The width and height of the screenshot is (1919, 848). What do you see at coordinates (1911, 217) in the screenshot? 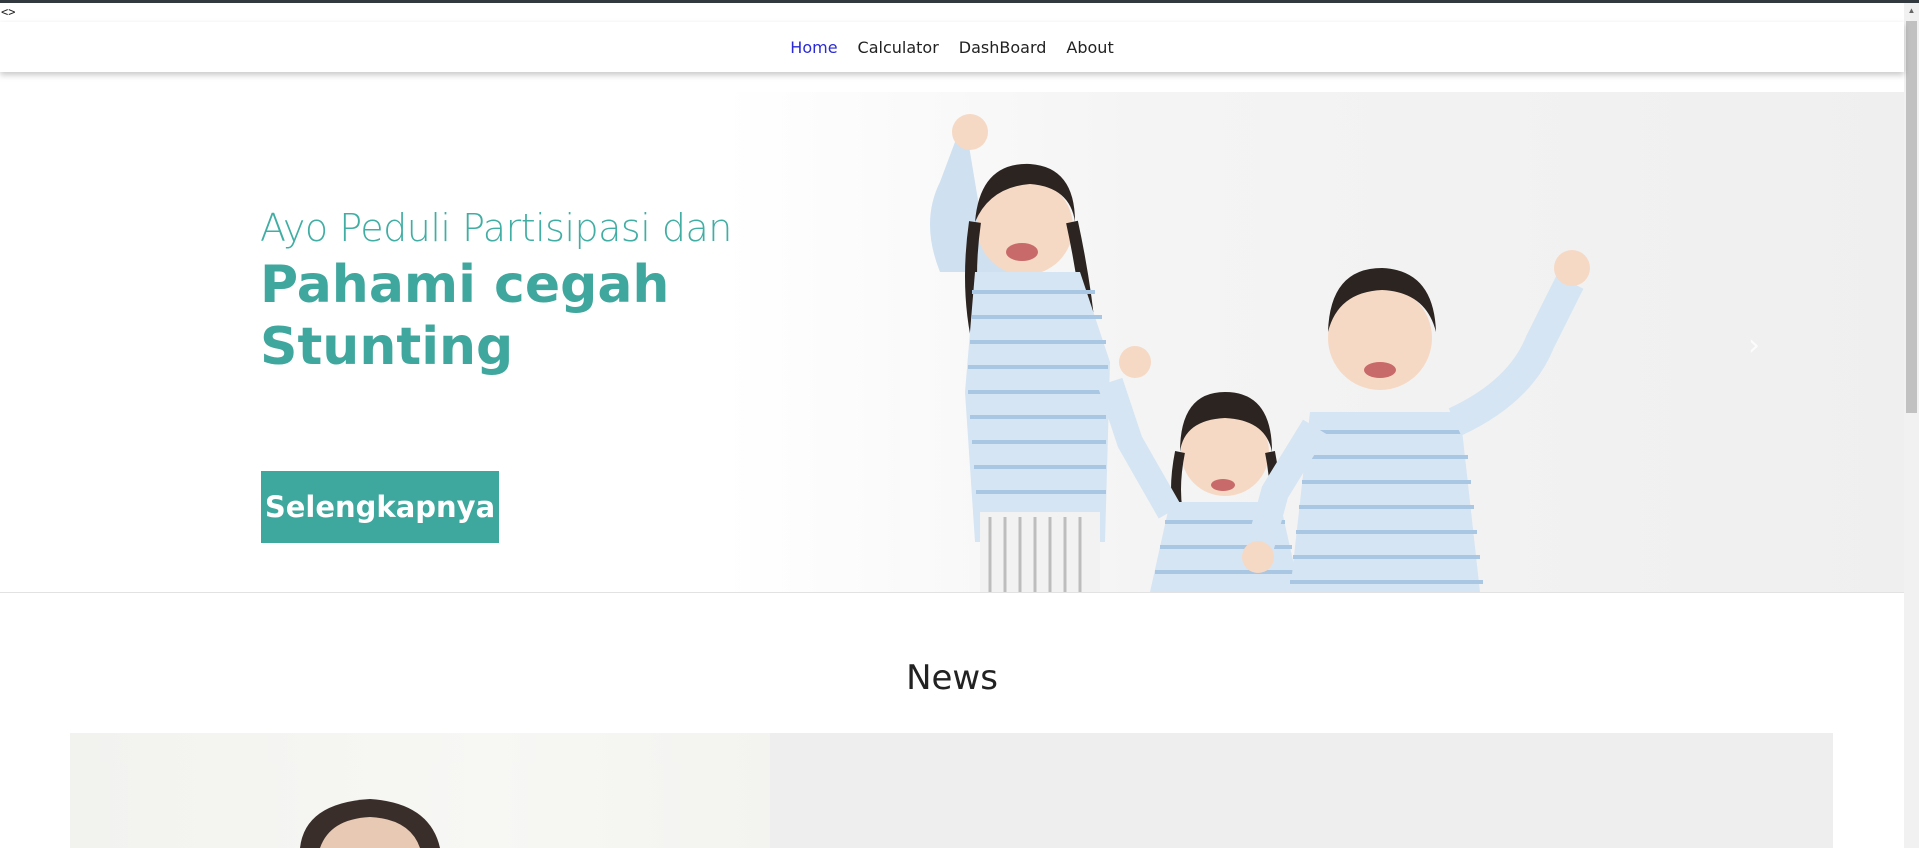
I see `scroll-thumb` at bounding box center [1911, 217].